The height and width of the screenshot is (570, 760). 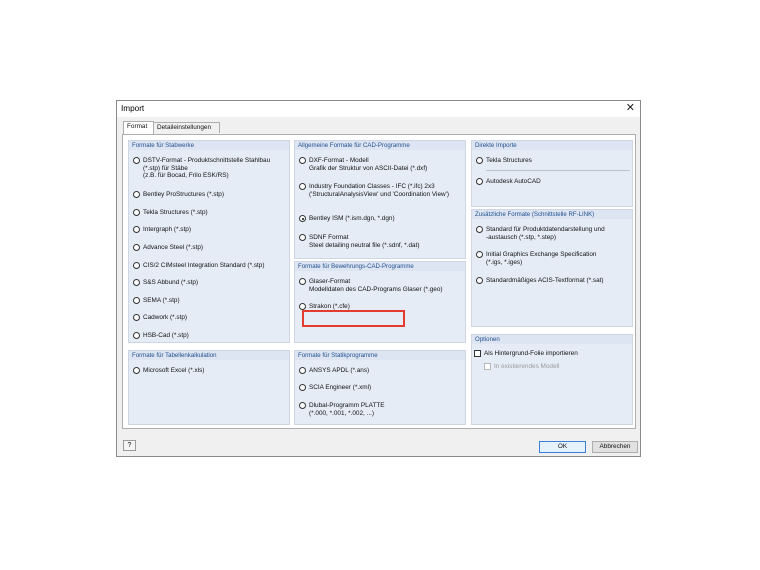 I want to click on option-label: Bentley ProStructures (*.stp), so click(x=183, y=194).